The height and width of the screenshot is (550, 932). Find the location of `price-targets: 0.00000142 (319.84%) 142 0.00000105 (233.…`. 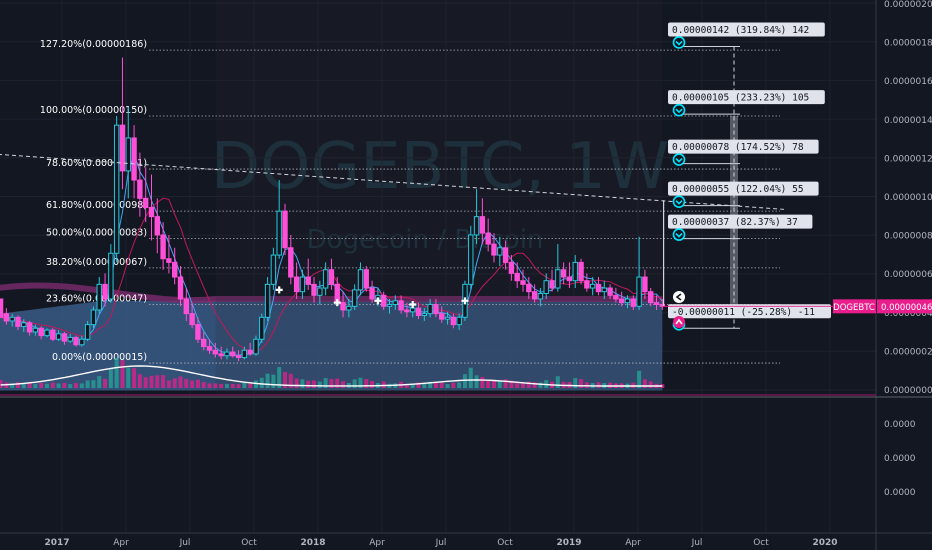

price-targets: 0.00000142 (319.84%) 142 0.00000105 (233.… is located at coordinates (749, 176).